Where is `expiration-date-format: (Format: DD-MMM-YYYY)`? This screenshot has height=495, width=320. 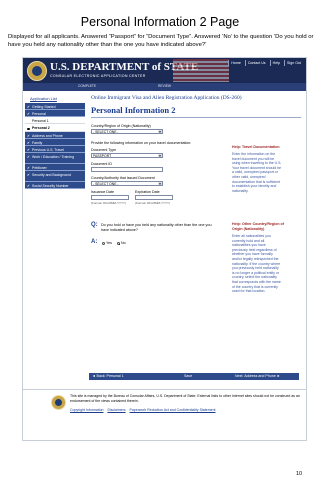
expiration-date-format: (Format: DD-MMM-YYYY) is located at coordinates (152, 203).